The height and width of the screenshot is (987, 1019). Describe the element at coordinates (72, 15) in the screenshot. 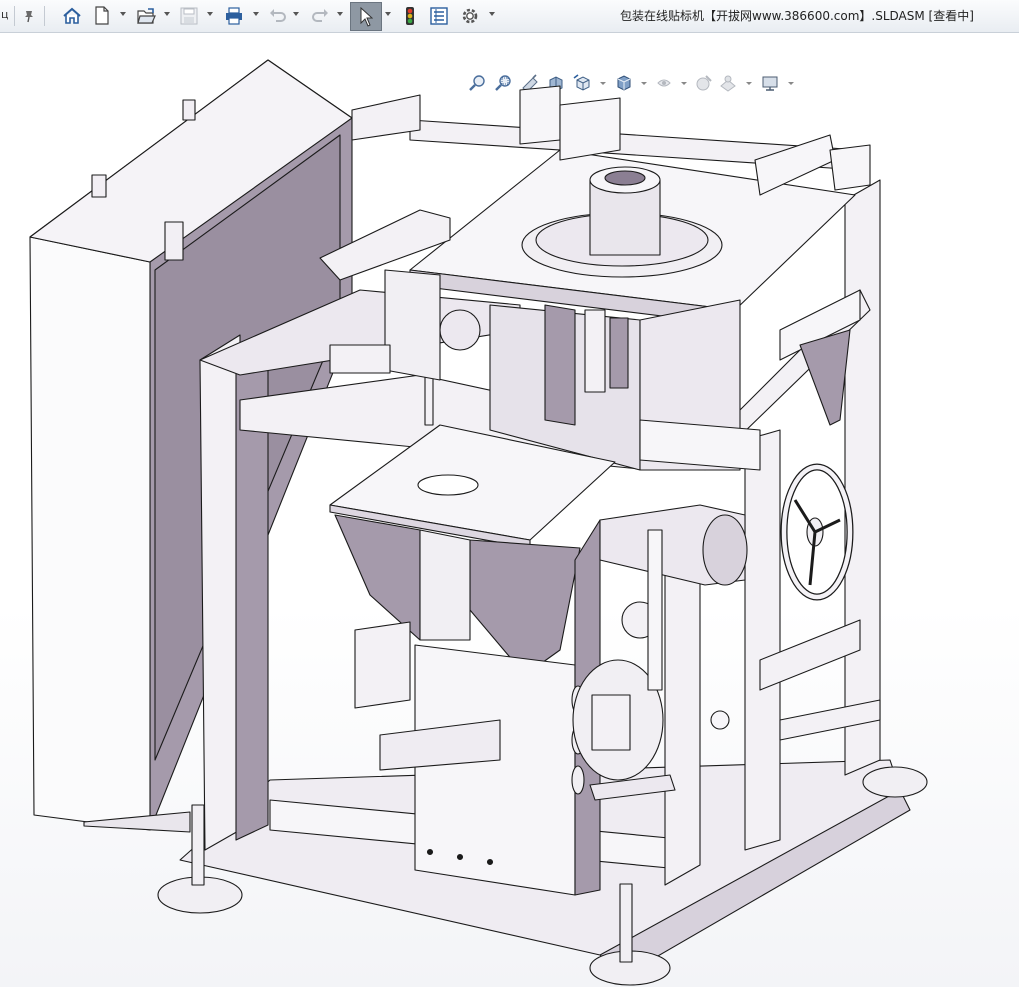

I see `home-icon` at that location.